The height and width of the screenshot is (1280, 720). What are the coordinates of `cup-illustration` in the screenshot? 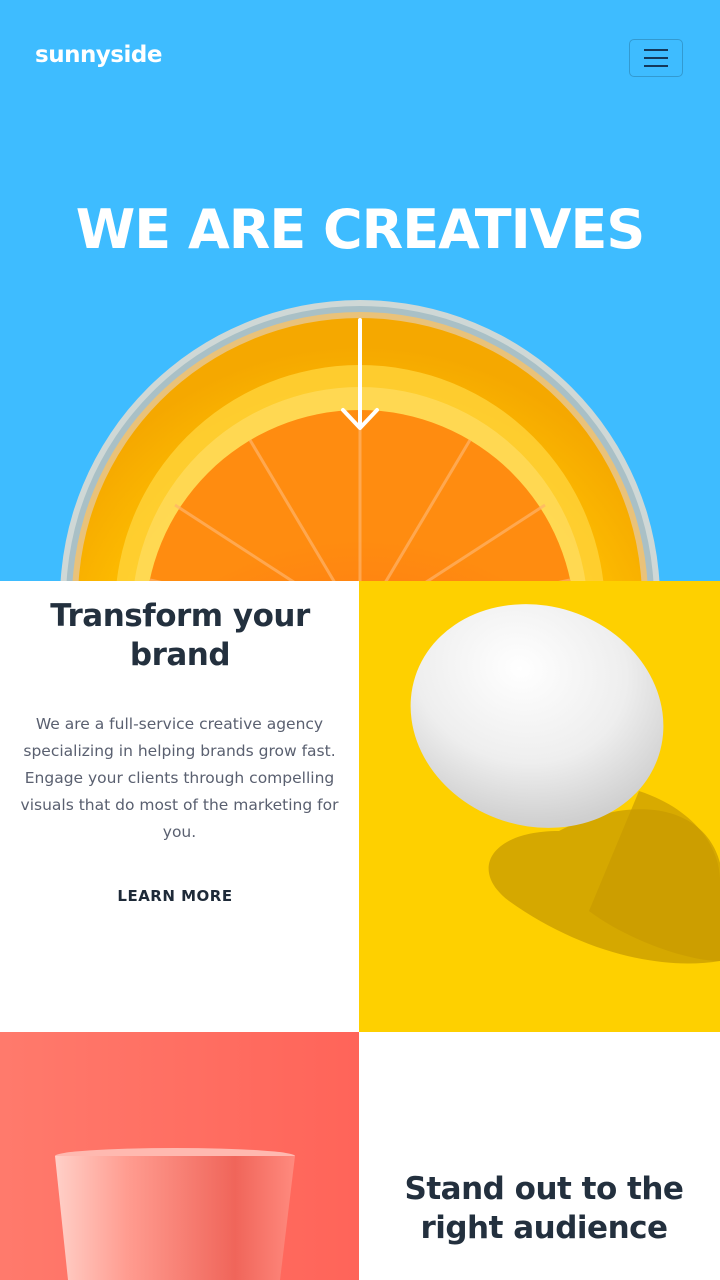 It's located at (179, 1156).